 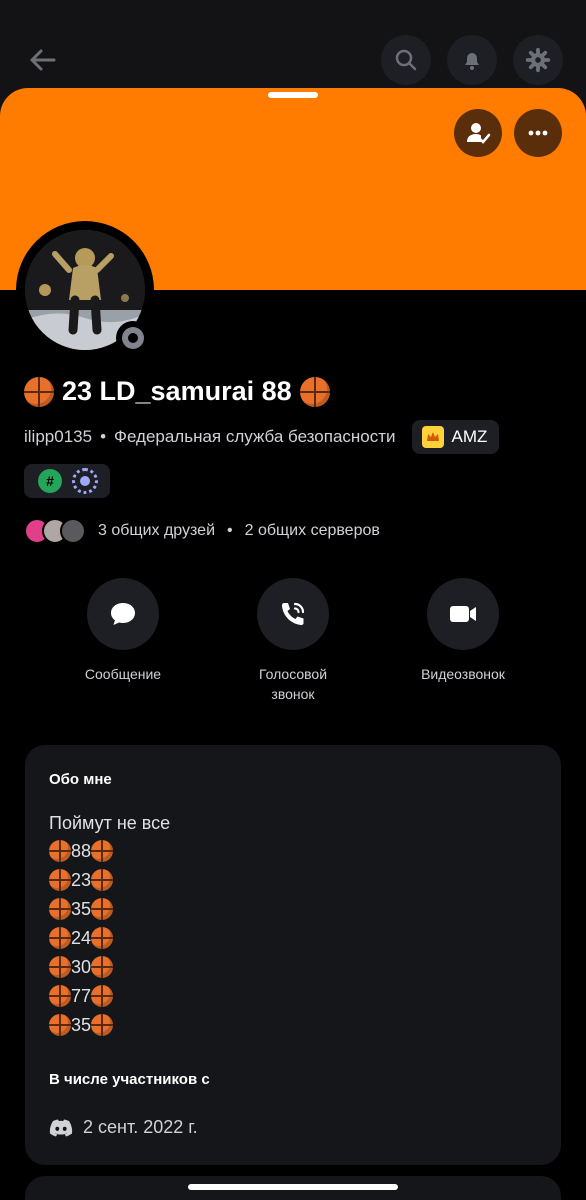 What do you see at coordinates (463, 674) in the screenshot?
I see `video-call-label: Видеозвонок` at bounding box center [463, 674].